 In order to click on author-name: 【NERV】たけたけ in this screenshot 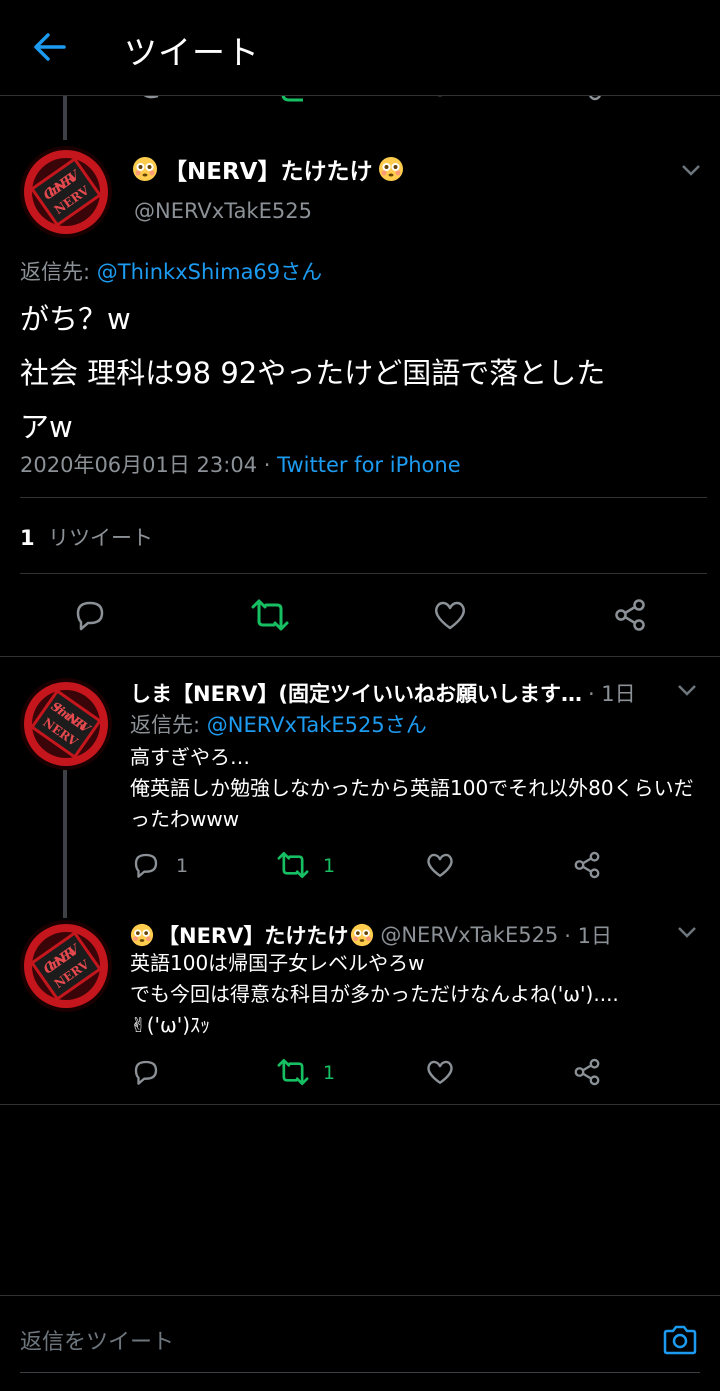, I will do `click(268, 169)`.